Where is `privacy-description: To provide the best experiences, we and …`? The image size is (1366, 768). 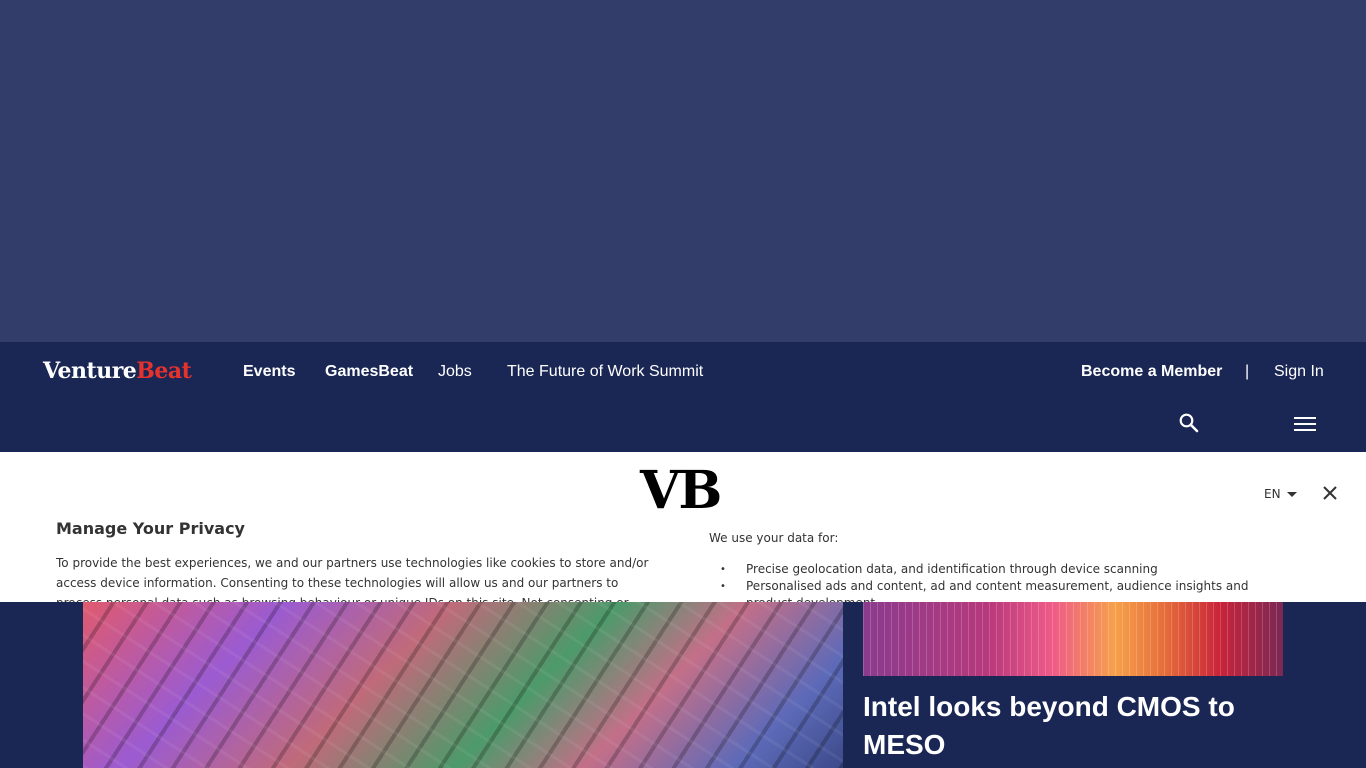 privacy-description: To provide the best experiences, we and … is located at coordinates (352, 579).